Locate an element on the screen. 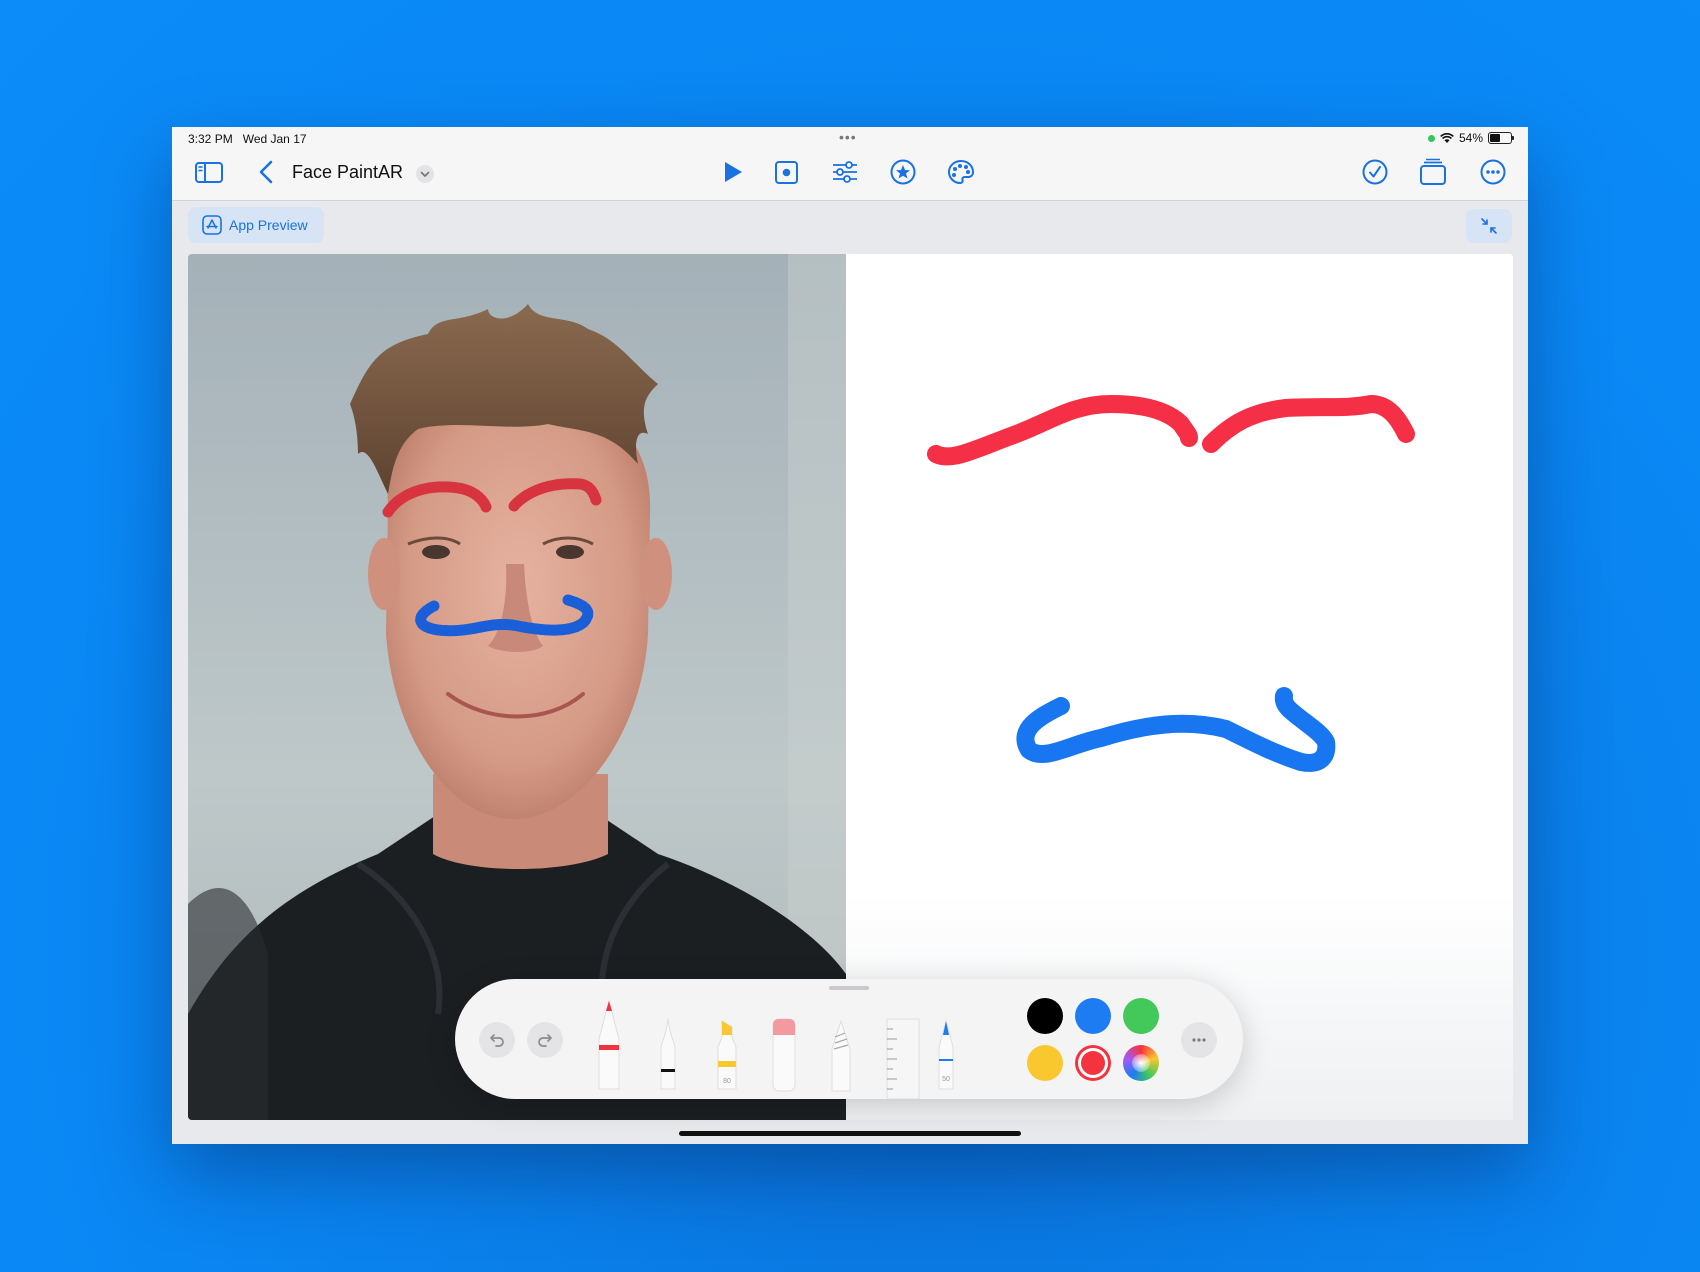 The width and height of the screenshot is (1700, 1272). battery-icon is located at coordinates (1501, 138).